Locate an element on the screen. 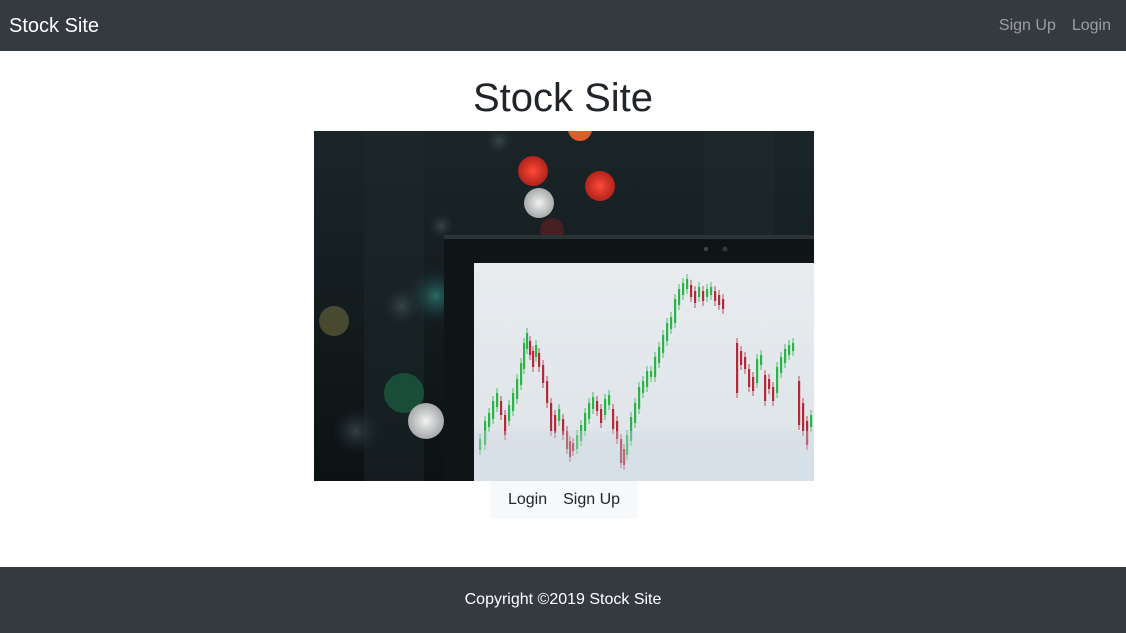 The width and height of the screenshot is (1126, 633). page-footer: Copyright ©2019 Stock Site is located at coordinates (563, 600).